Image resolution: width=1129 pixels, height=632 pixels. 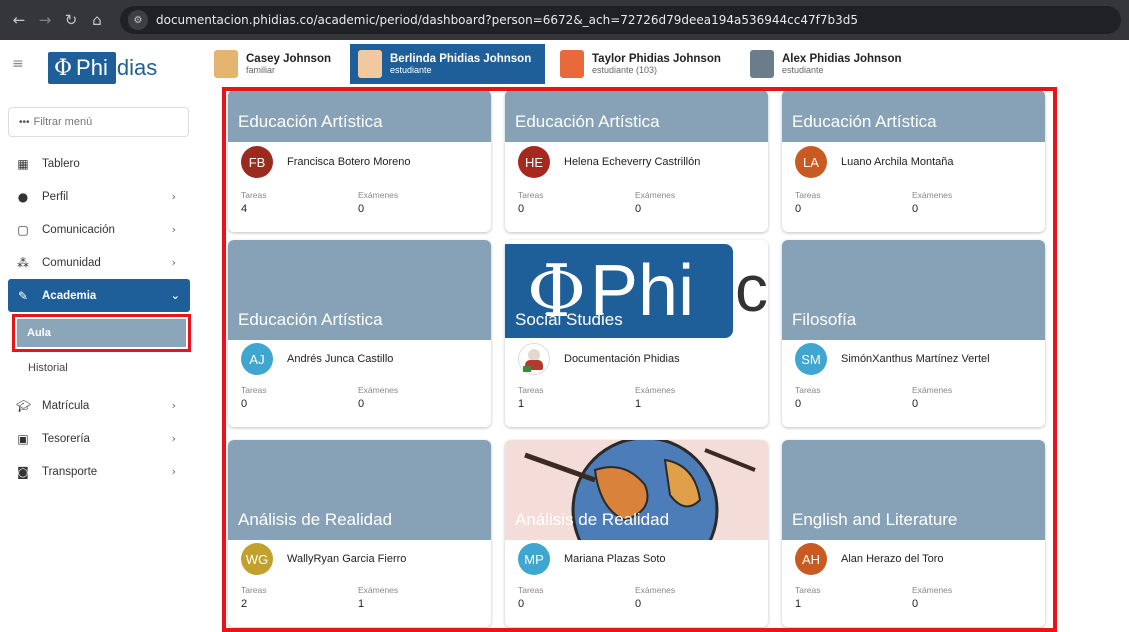 What do you see at coordinates (23, 262) in the screenshot?
I see `group-icon: ⁂` at bounding box center [23, 262].